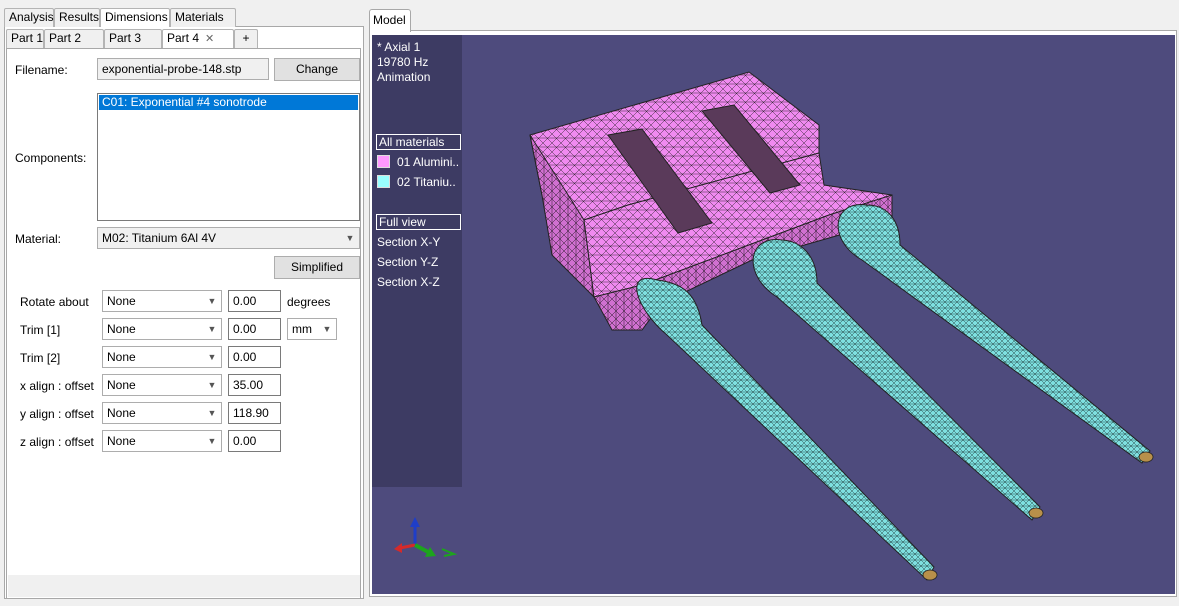 This screenshot has height=606, width=1179. Describe the element at coordinates (74, 38) in the screenshot. I see `tab-part-2: Part 2` at that location.